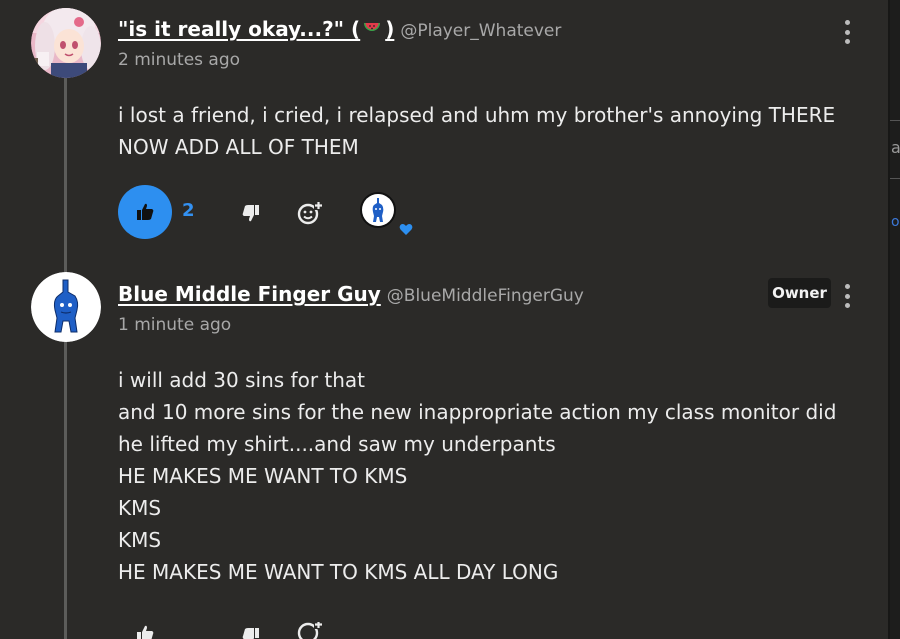 The height and width of the screenshot is (639, 900). What do you see at coordinates (485, 296) in the screenshot?
I see `author-handle: @BlueMiddleFingerGuy` at bounding box center [485, 296].